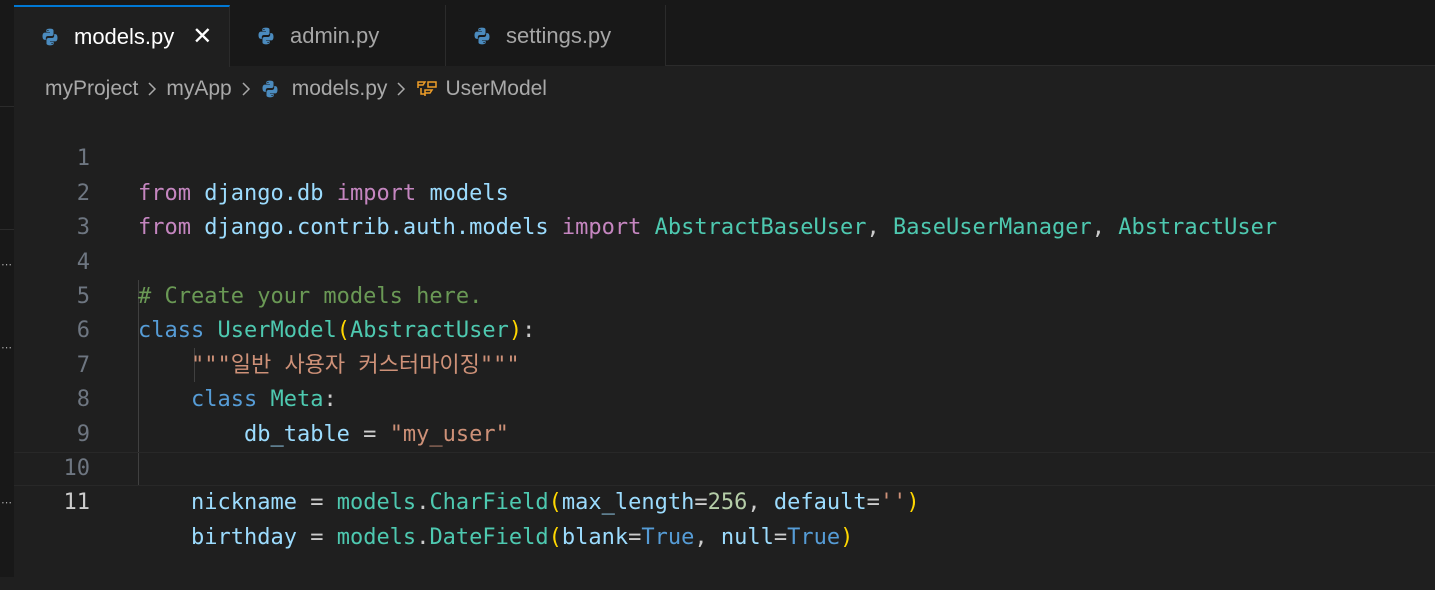  What do you see at coordinates (243, 503) in the screenshot?
I see `variable: nickname` at bounding box center [243, 503].